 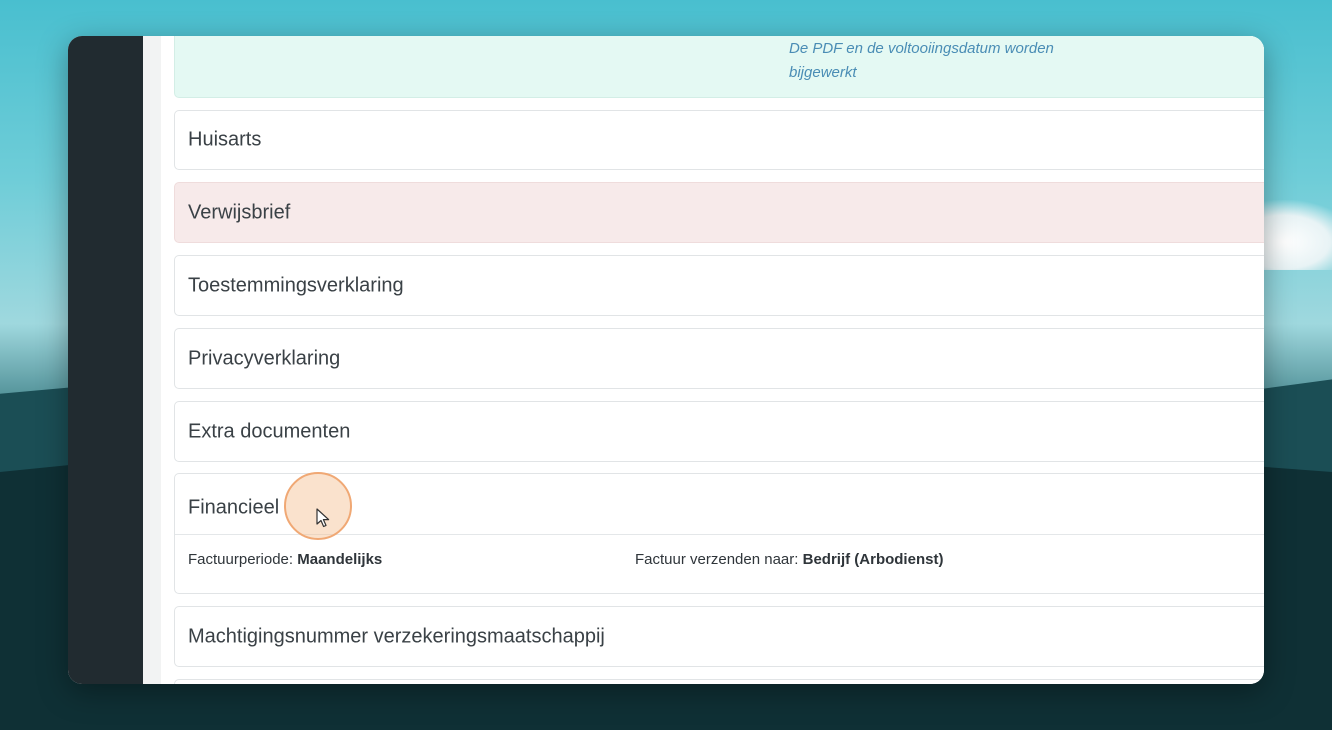 What do you see at coordinates (719, 681) in the screenshot?
I see `section-next` at bounding box center [719, 681].